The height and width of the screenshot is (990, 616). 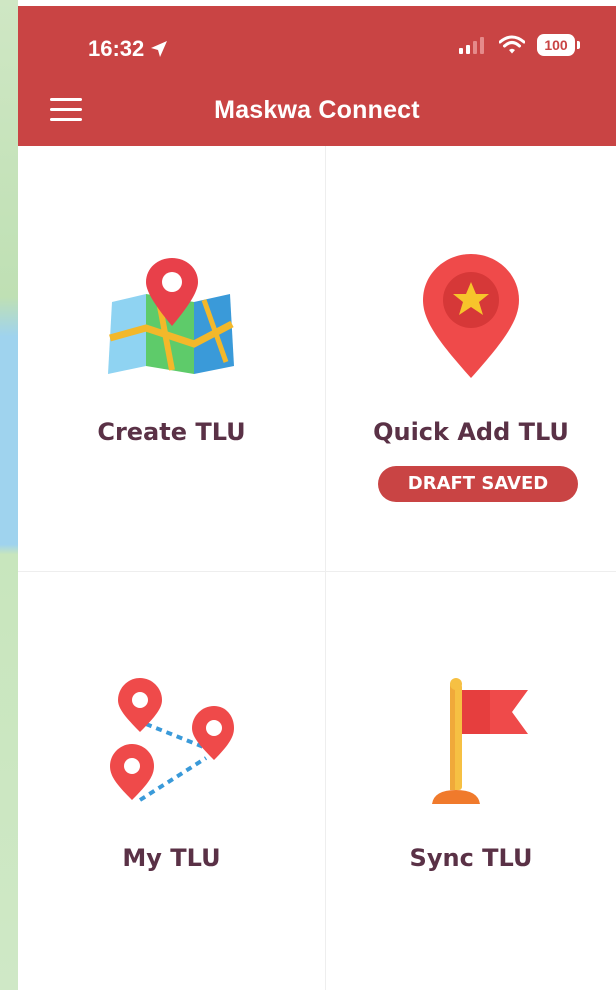 What do you see at coordinates (471, 316) in the screenshot?
I see `star-pin-icon` at bounding box center [471, 316].